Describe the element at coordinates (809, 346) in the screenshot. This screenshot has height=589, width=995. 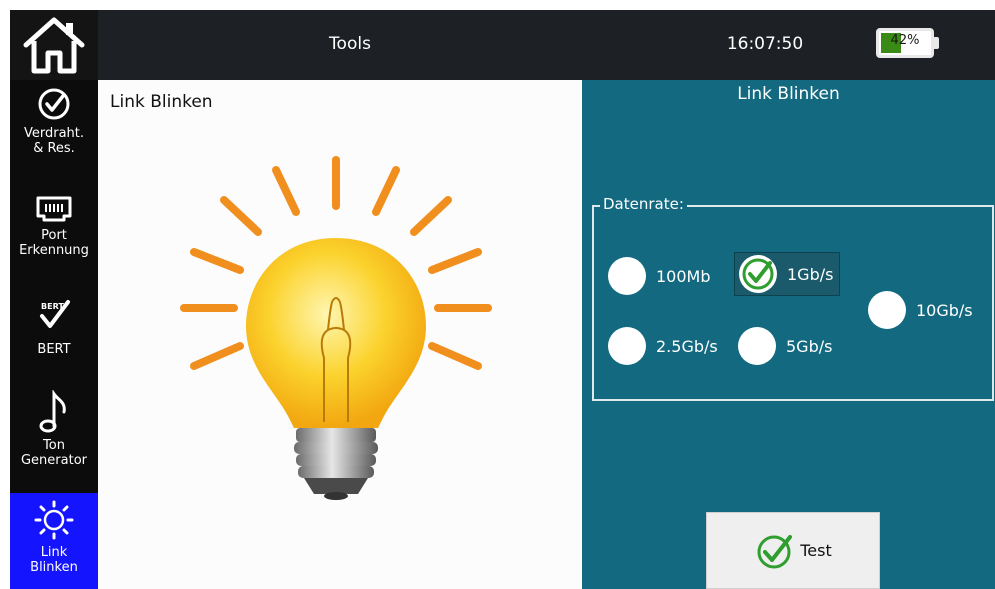
I see `rate-option-label: 5Gb/s` at that location.